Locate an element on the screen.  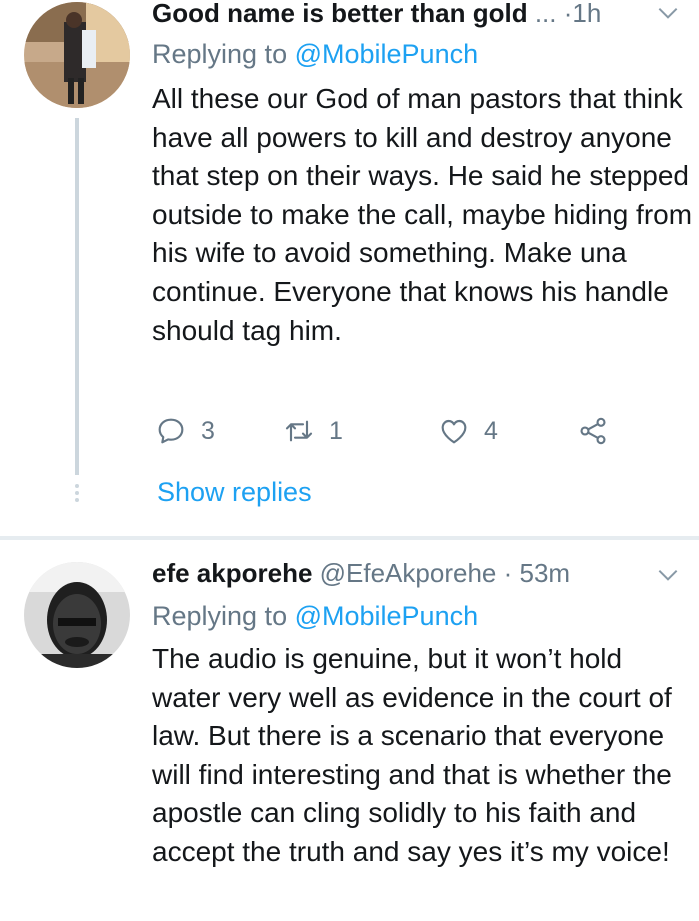
avatar-good-name is located at coordinates (77, 55).